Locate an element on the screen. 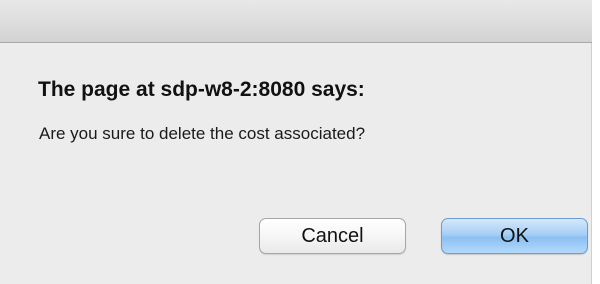 The image size is (600, 284). cancel-button: Cancel is located at coordinates (332, 236).